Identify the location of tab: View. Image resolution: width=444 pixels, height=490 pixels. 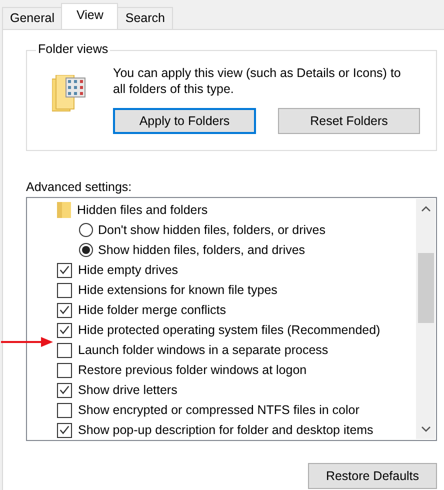
(89, 16).